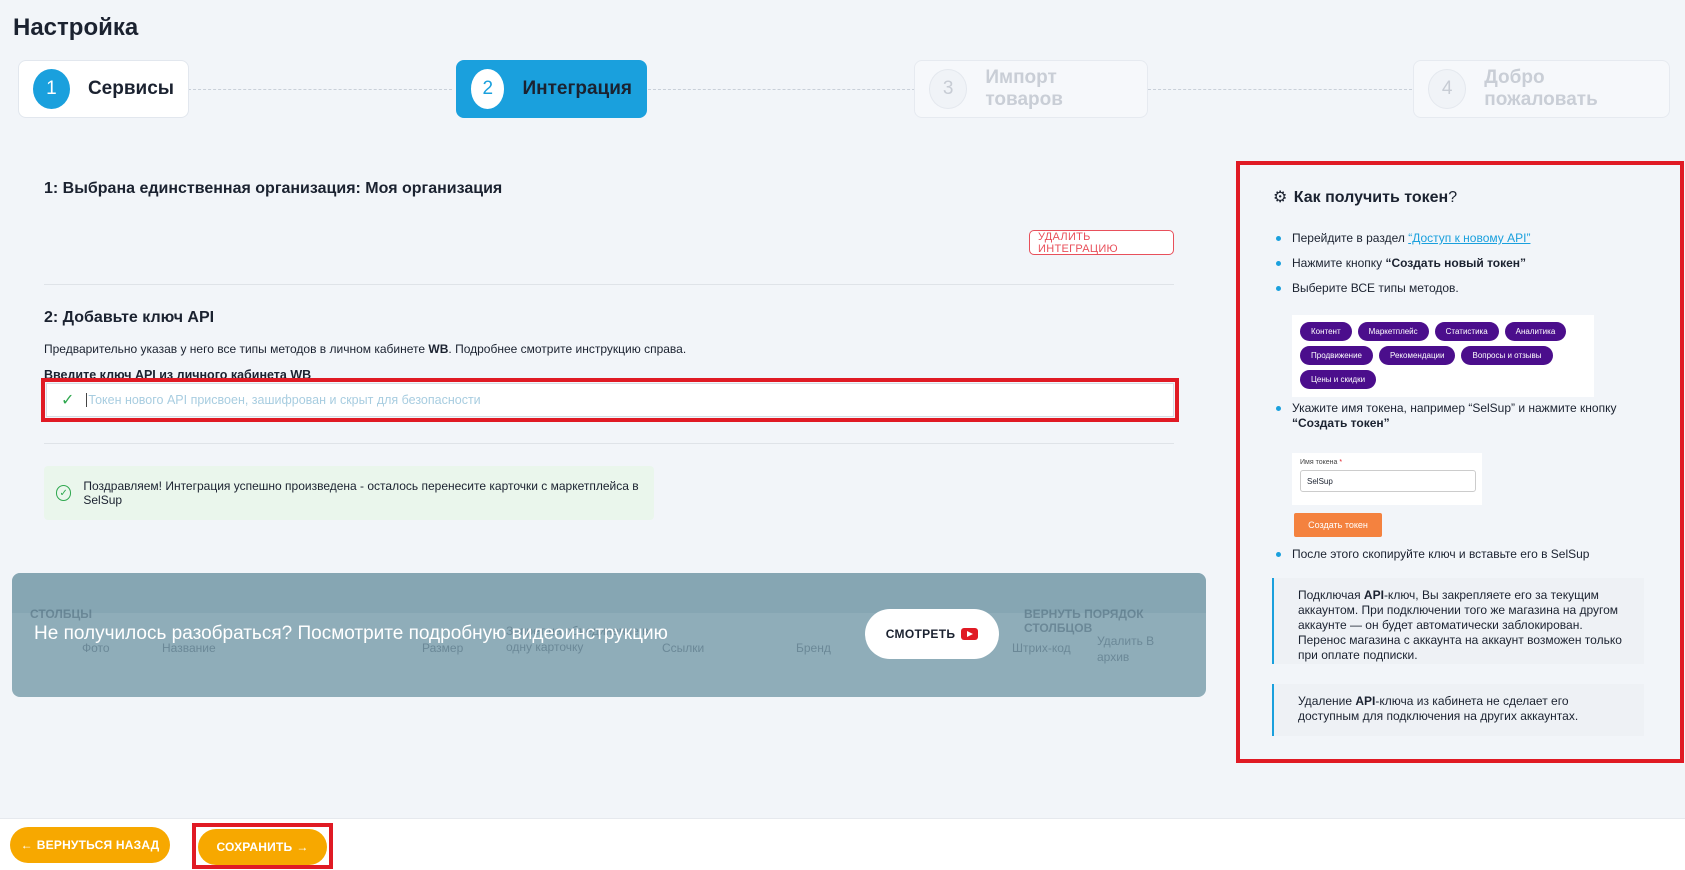 The height and width of the screenshot is (870, 1685). Describe the element at coordinates (920, 634) in the screenshot. I see `watch-label: СМОТРЕТЬ` at that location.